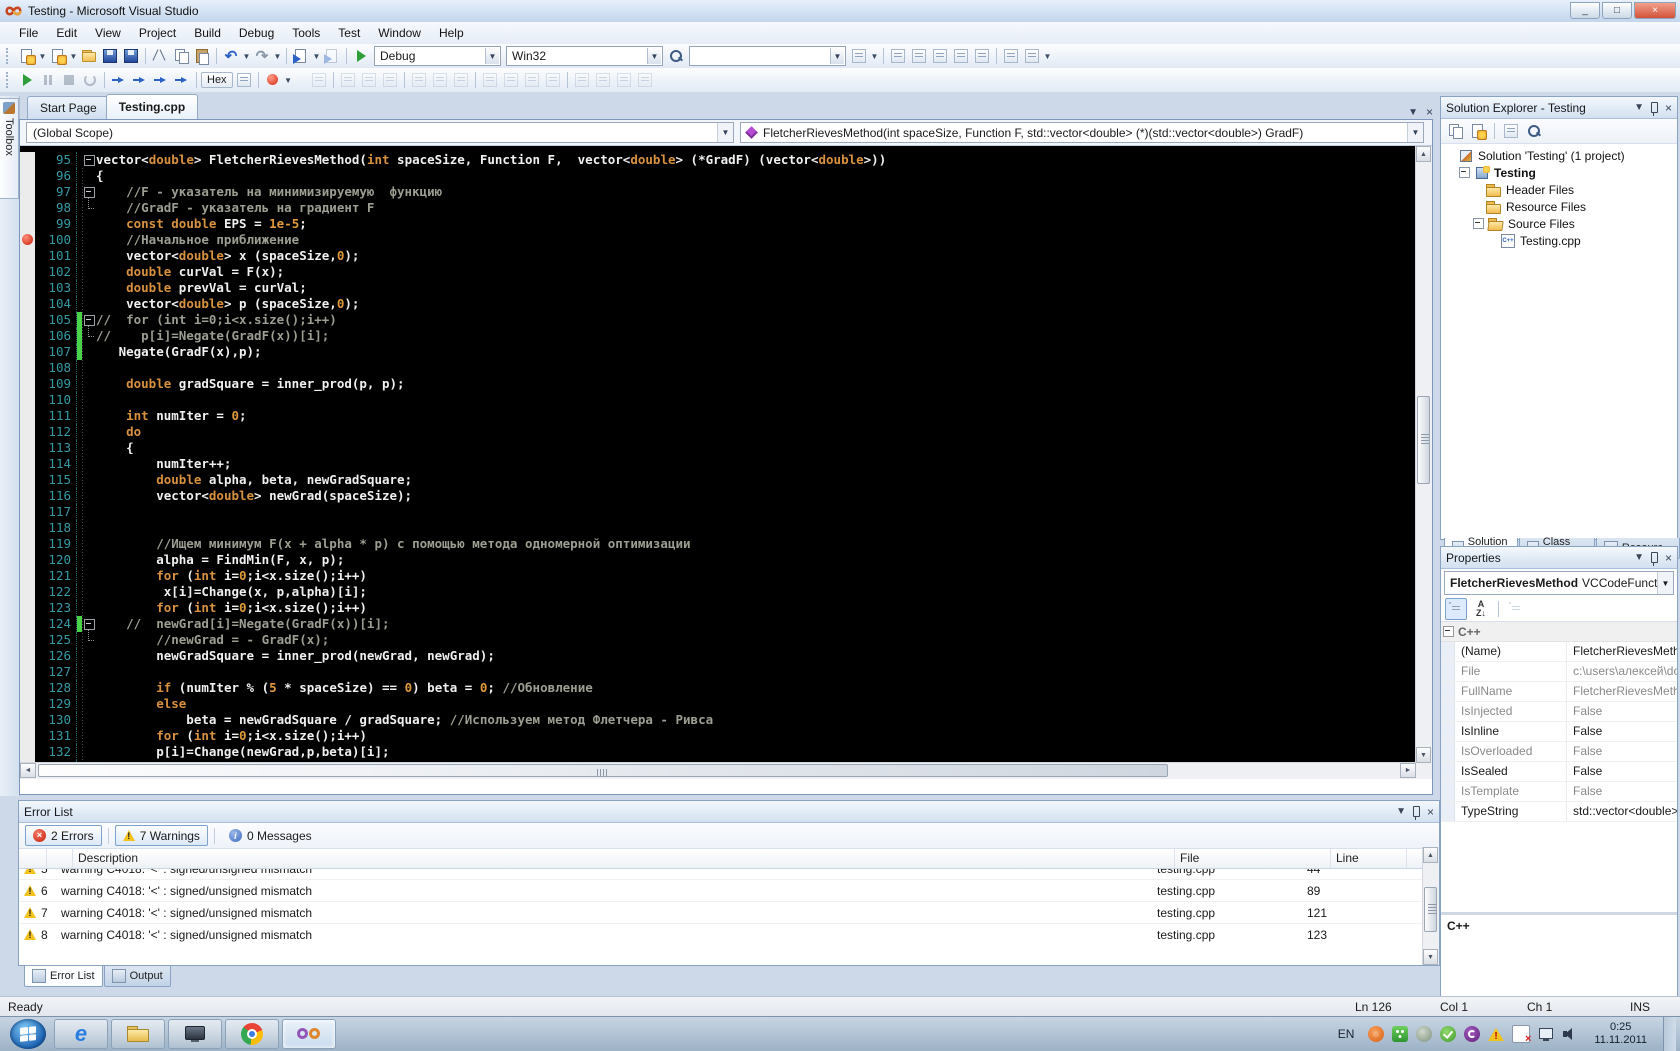  Describe the element at coordinates (729, 812) in the screenshot. I see `error-list-title-bar: Error List ▼ ×` at that location.